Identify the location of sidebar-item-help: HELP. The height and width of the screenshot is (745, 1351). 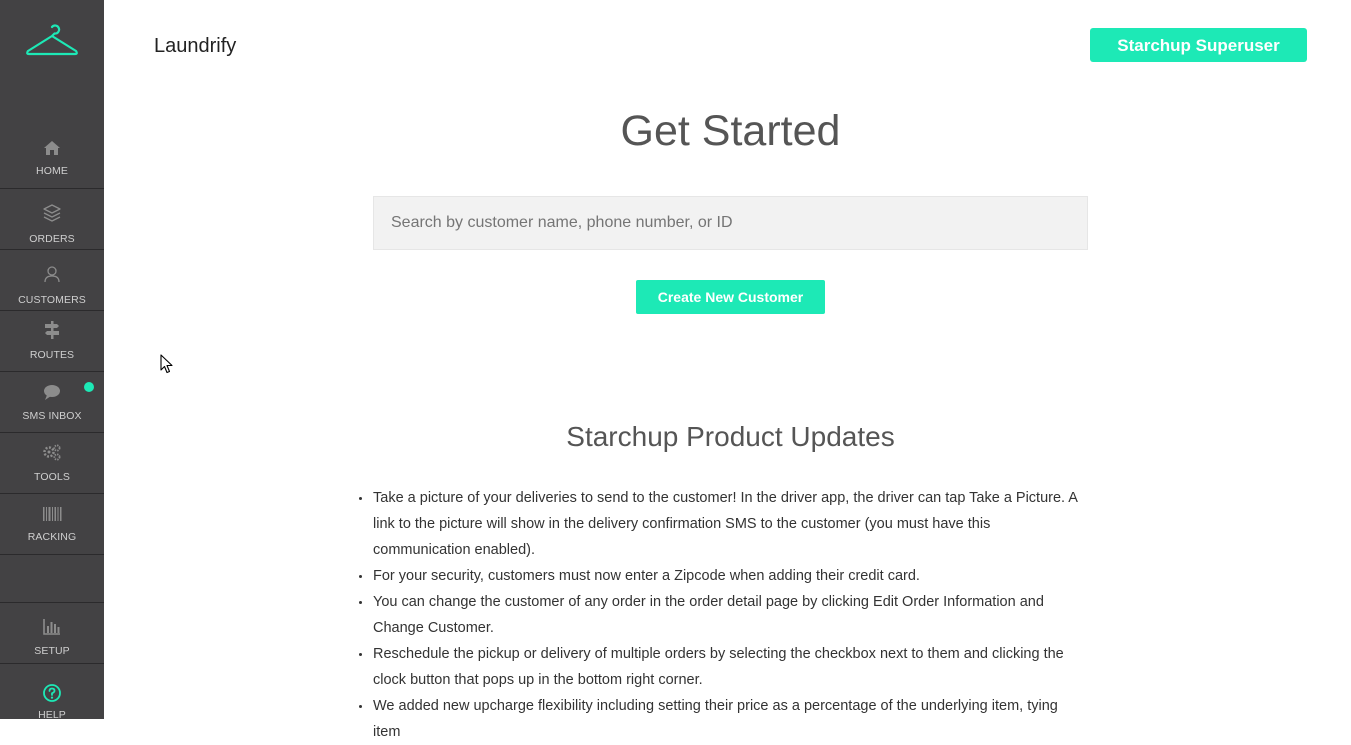
(52, 692).